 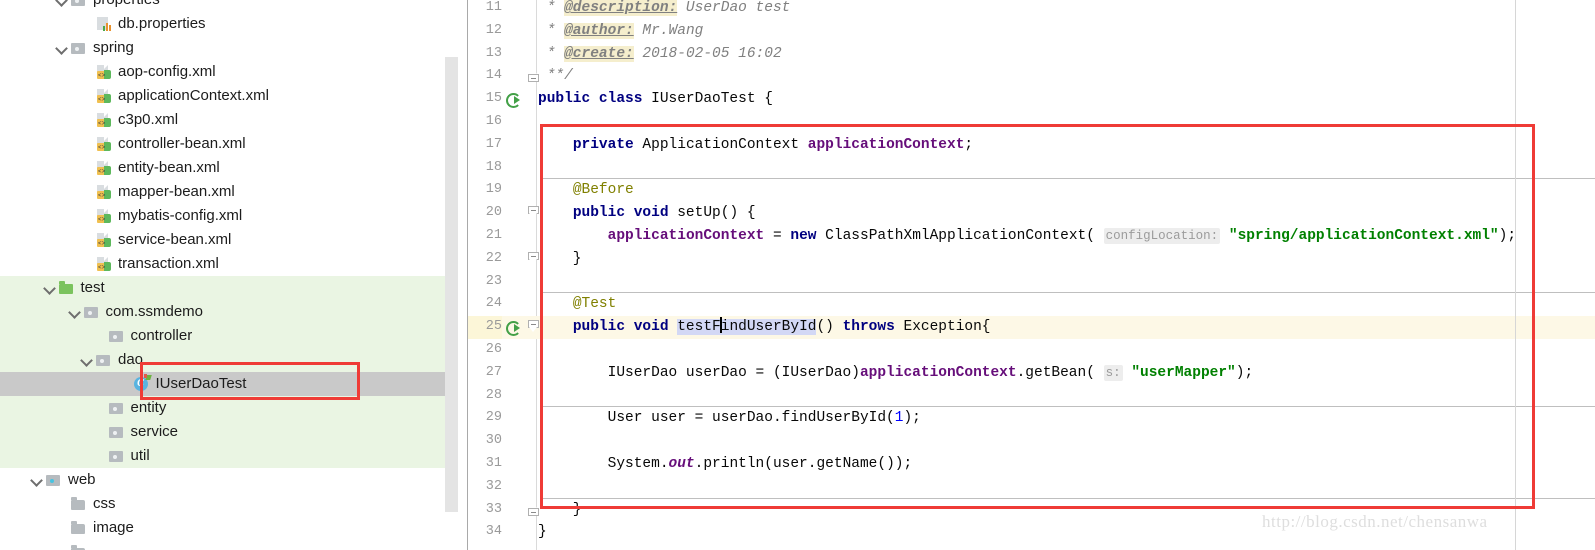 I want to click on line-number-32: 32, so click(x=493, y=486).